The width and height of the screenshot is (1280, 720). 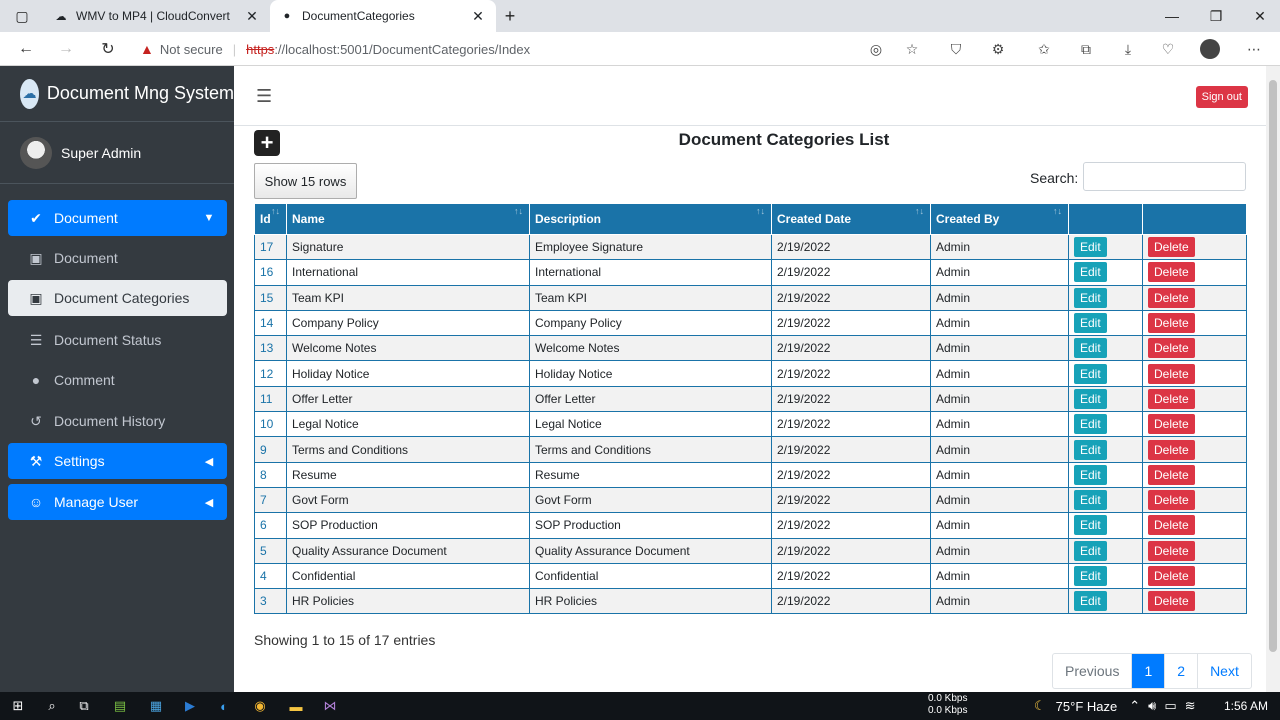 What do you see at coordinates (1190, 706) in the screenshot?
I see `wifi-icon: ≋` at bounding box center [1190, 706].